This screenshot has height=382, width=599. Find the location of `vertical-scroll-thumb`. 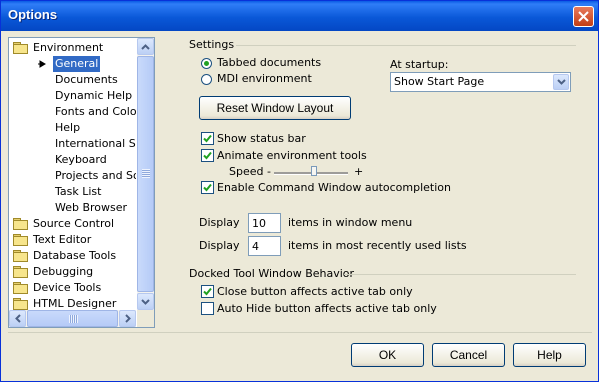

vertical-scroll-thumb is located at coordinates (145, 174).